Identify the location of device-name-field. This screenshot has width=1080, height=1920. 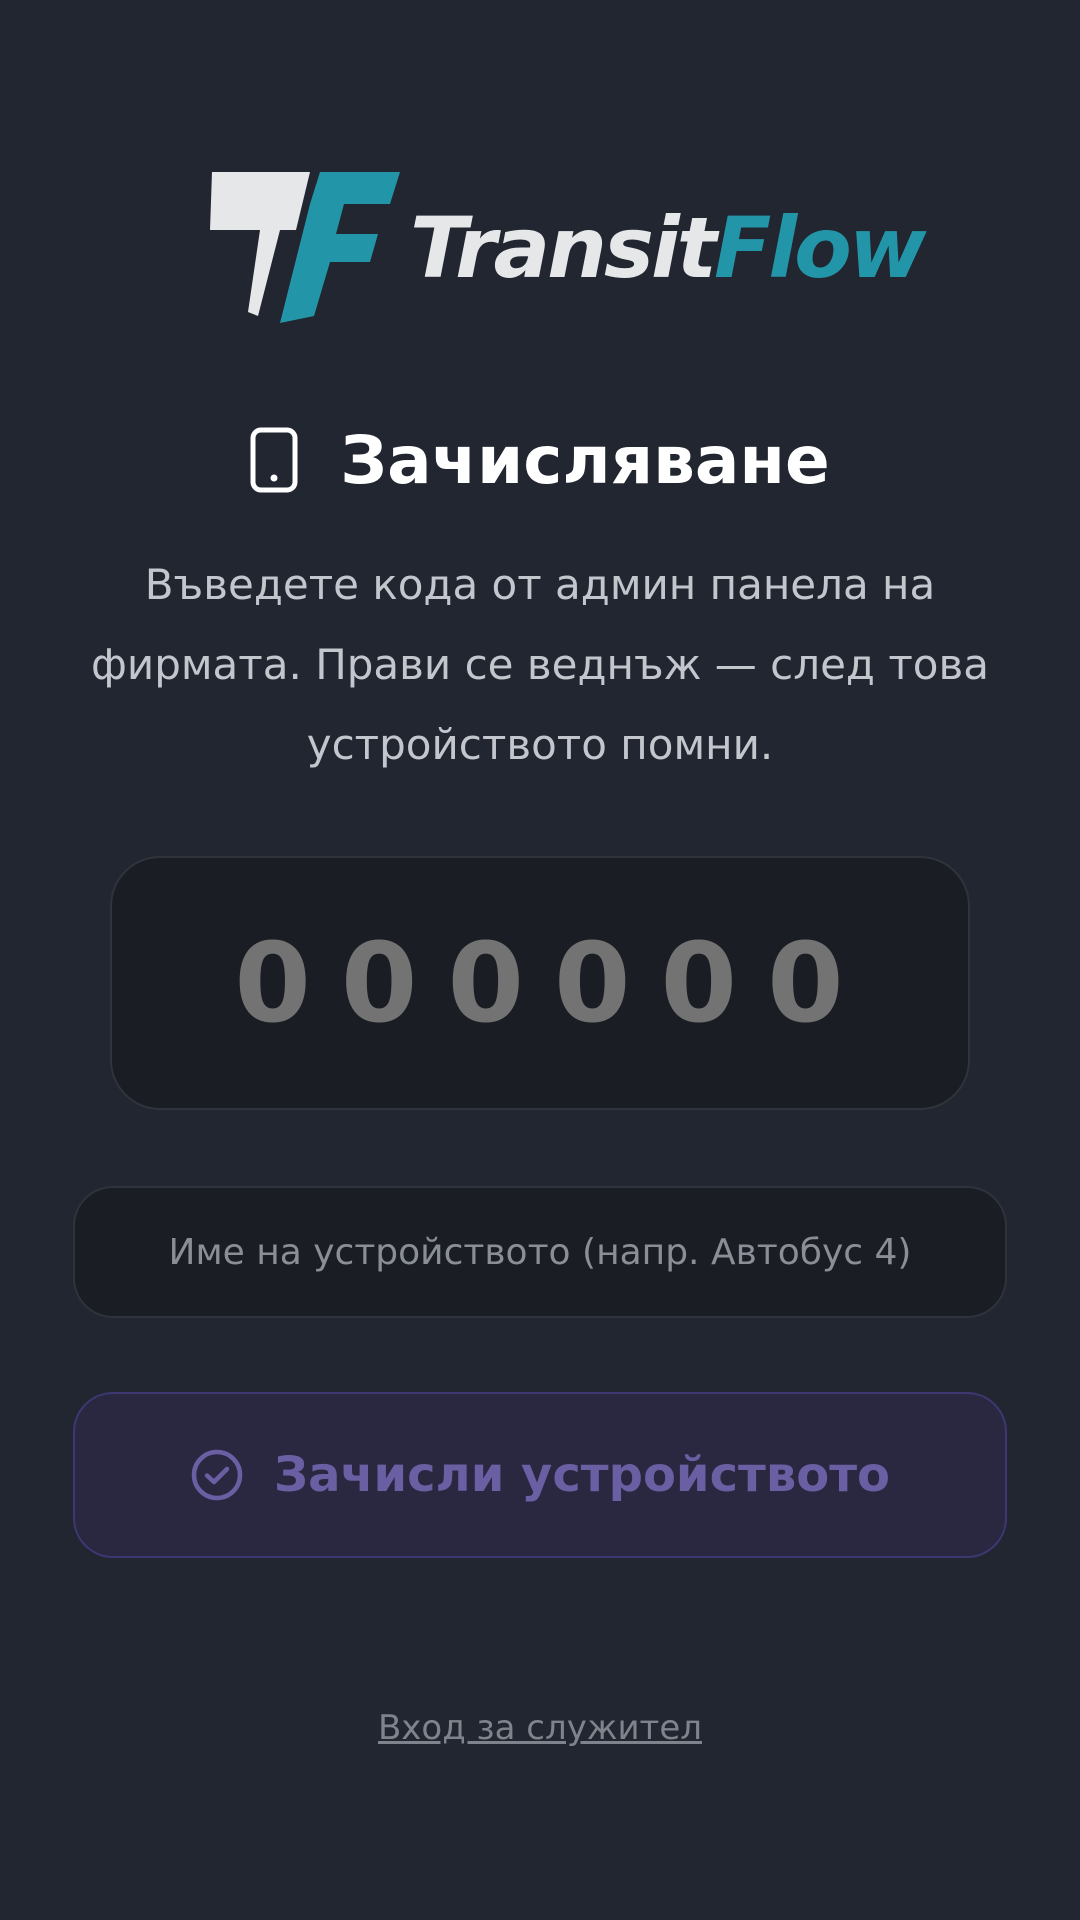
(540, 1252).